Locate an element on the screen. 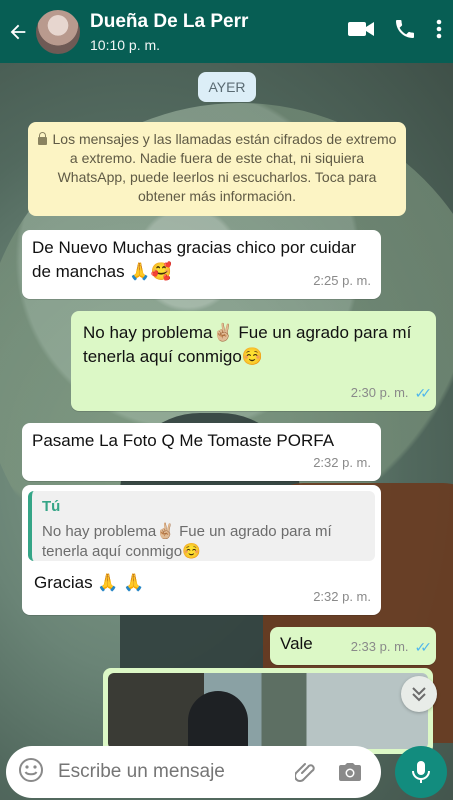 The height and width of the screenshot is (800, 453). camera-icon is located at coordinates (350, 772).